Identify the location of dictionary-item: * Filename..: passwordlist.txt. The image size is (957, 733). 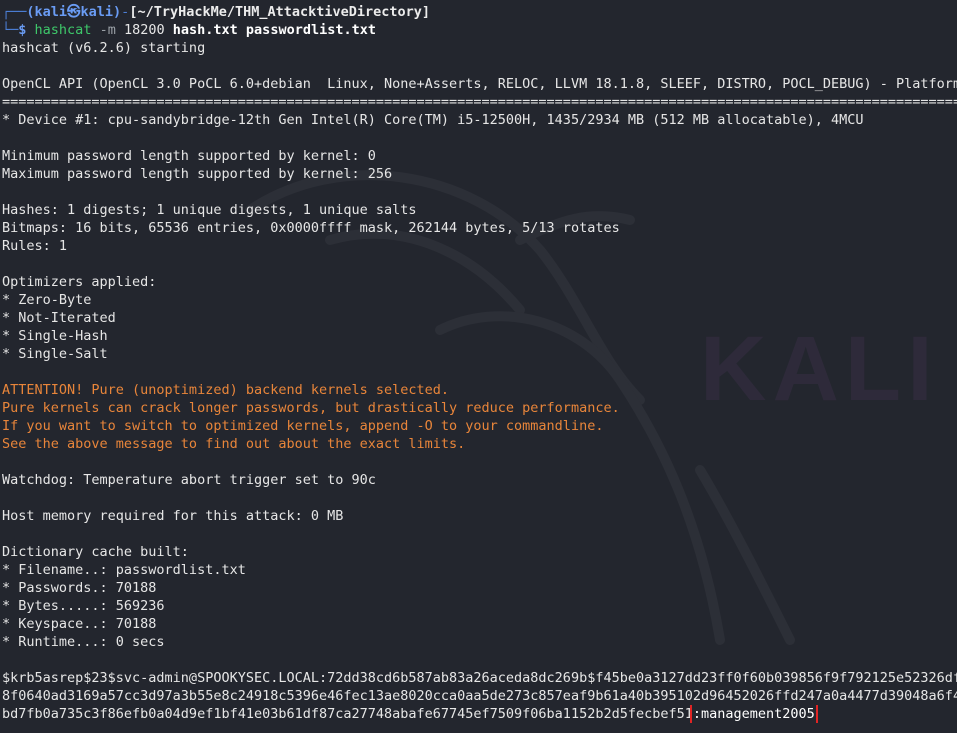
(124, 570).